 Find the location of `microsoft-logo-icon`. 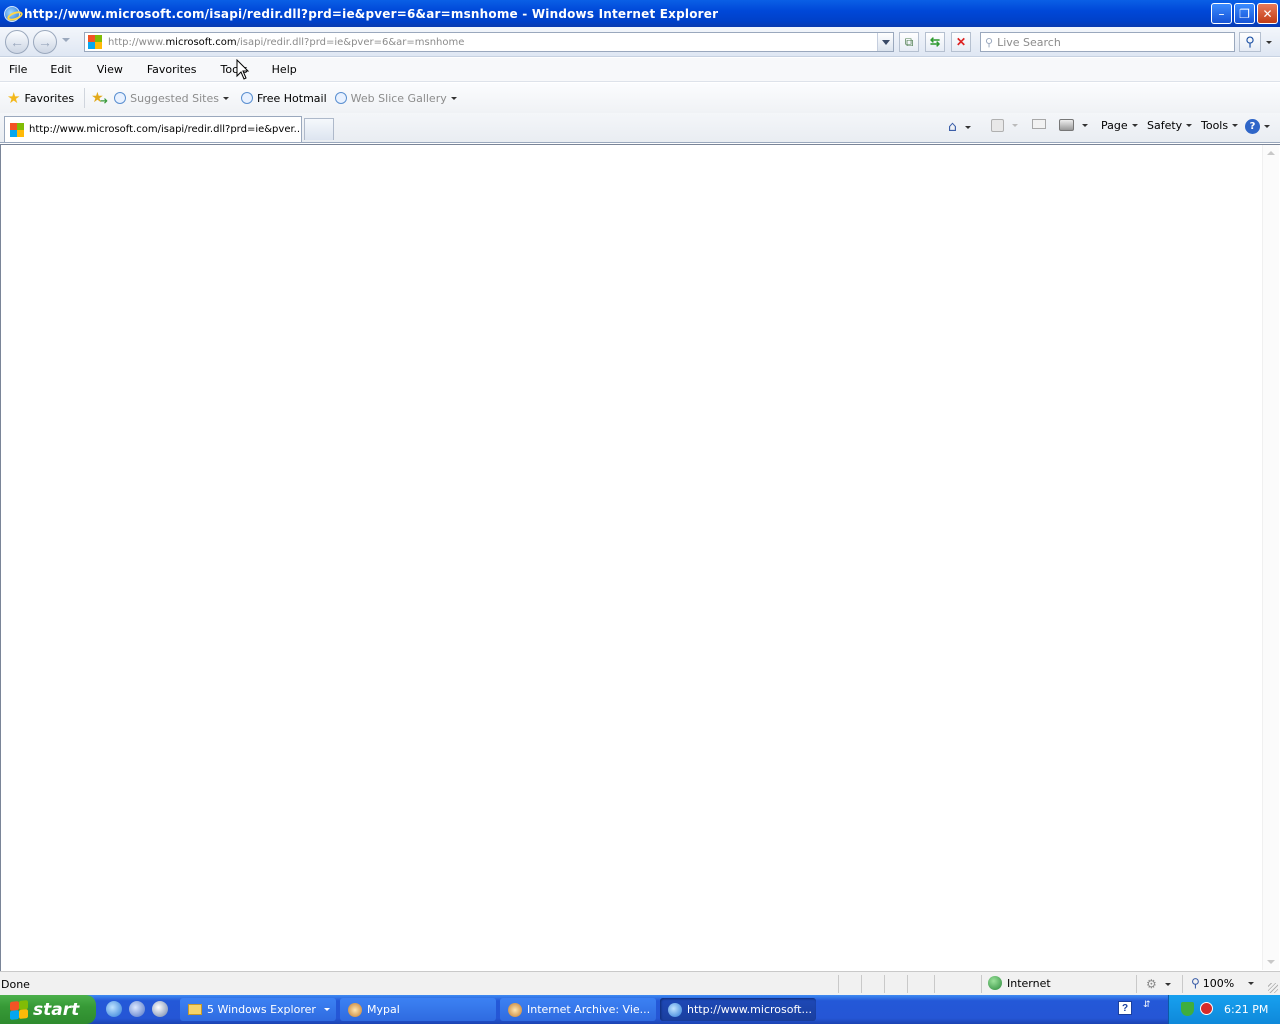

microsoft-logo-icon is located at coordinates (17, 129).